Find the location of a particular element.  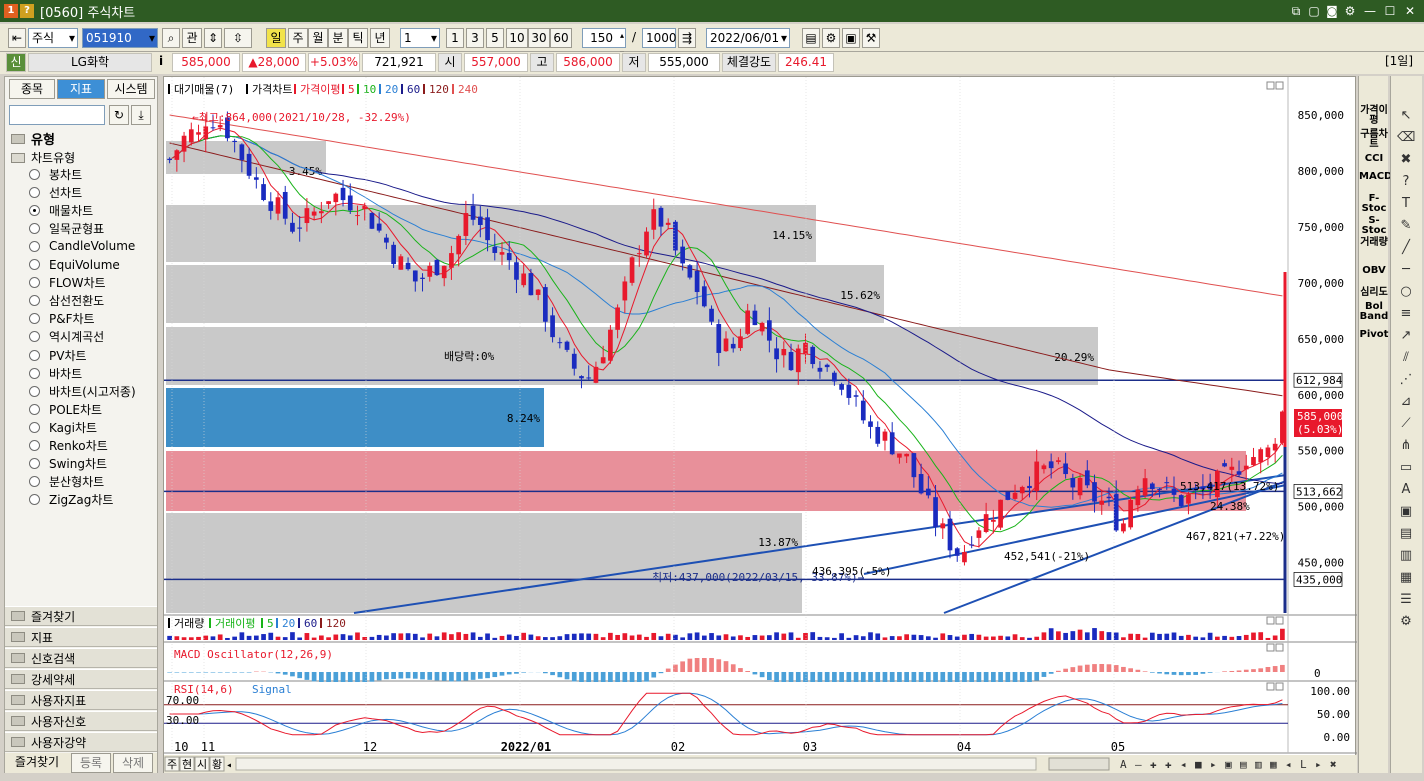

rsi-panel: RSI(14,6) Signal70.0030.00100.0050.000.00 is located at coordinates (757, 713).